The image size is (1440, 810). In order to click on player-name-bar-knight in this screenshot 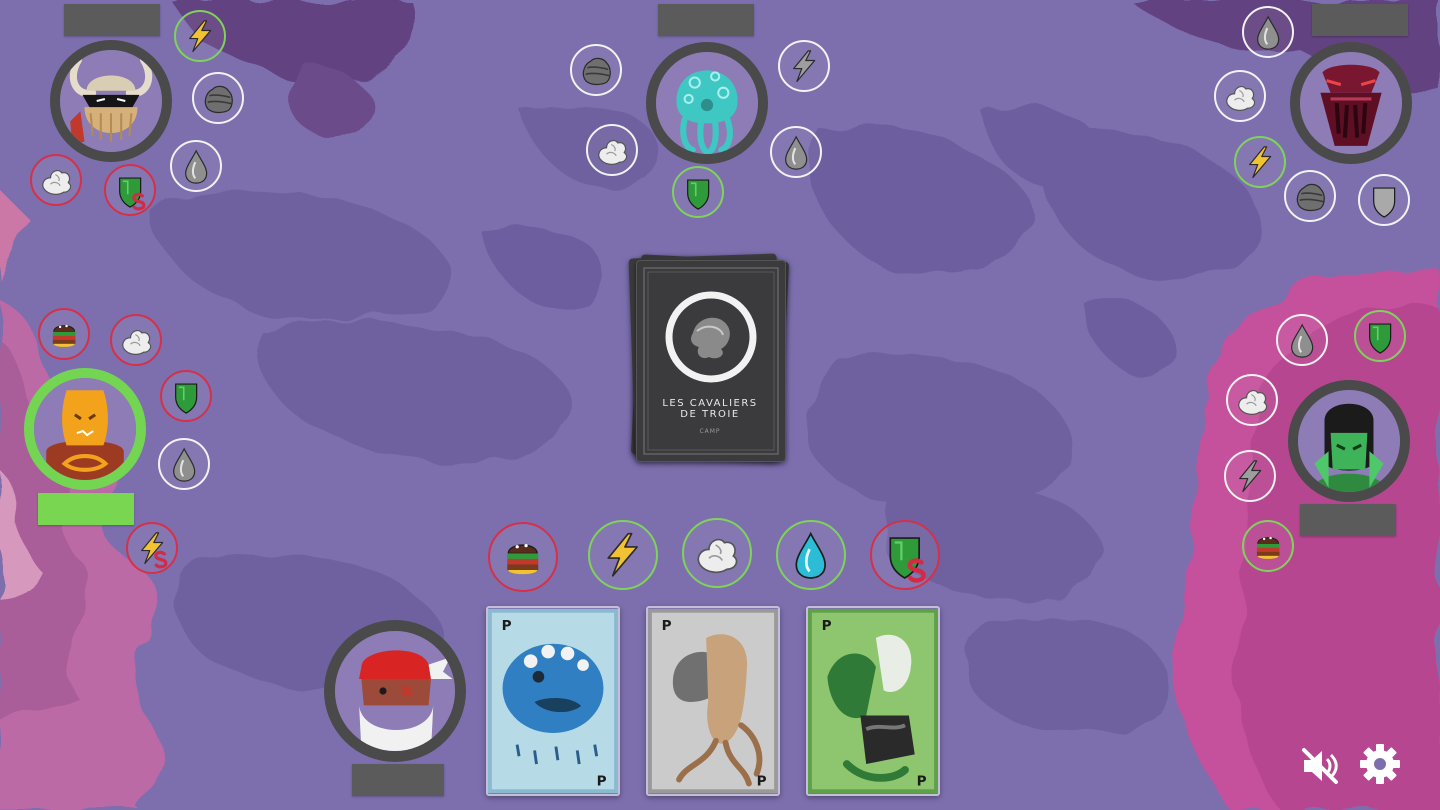, I will do `click(1348, 520)`.